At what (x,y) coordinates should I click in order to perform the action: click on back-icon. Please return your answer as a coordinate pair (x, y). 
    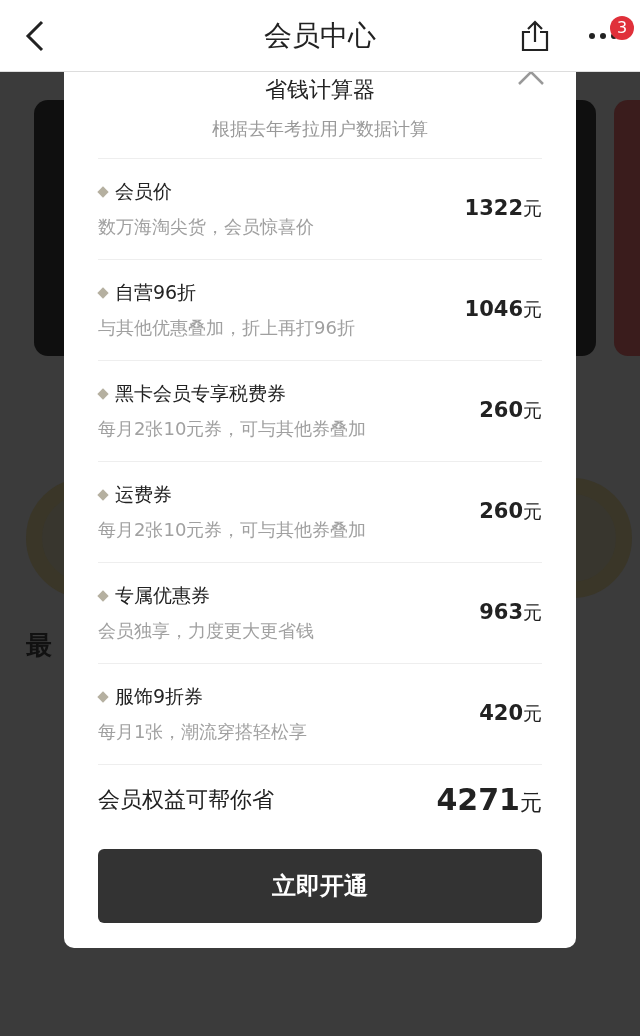
    Looking at the image, I should click on (35, 35).